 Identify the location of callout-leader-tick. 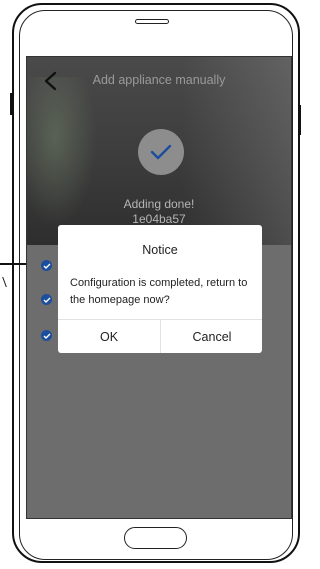
(3, 282).